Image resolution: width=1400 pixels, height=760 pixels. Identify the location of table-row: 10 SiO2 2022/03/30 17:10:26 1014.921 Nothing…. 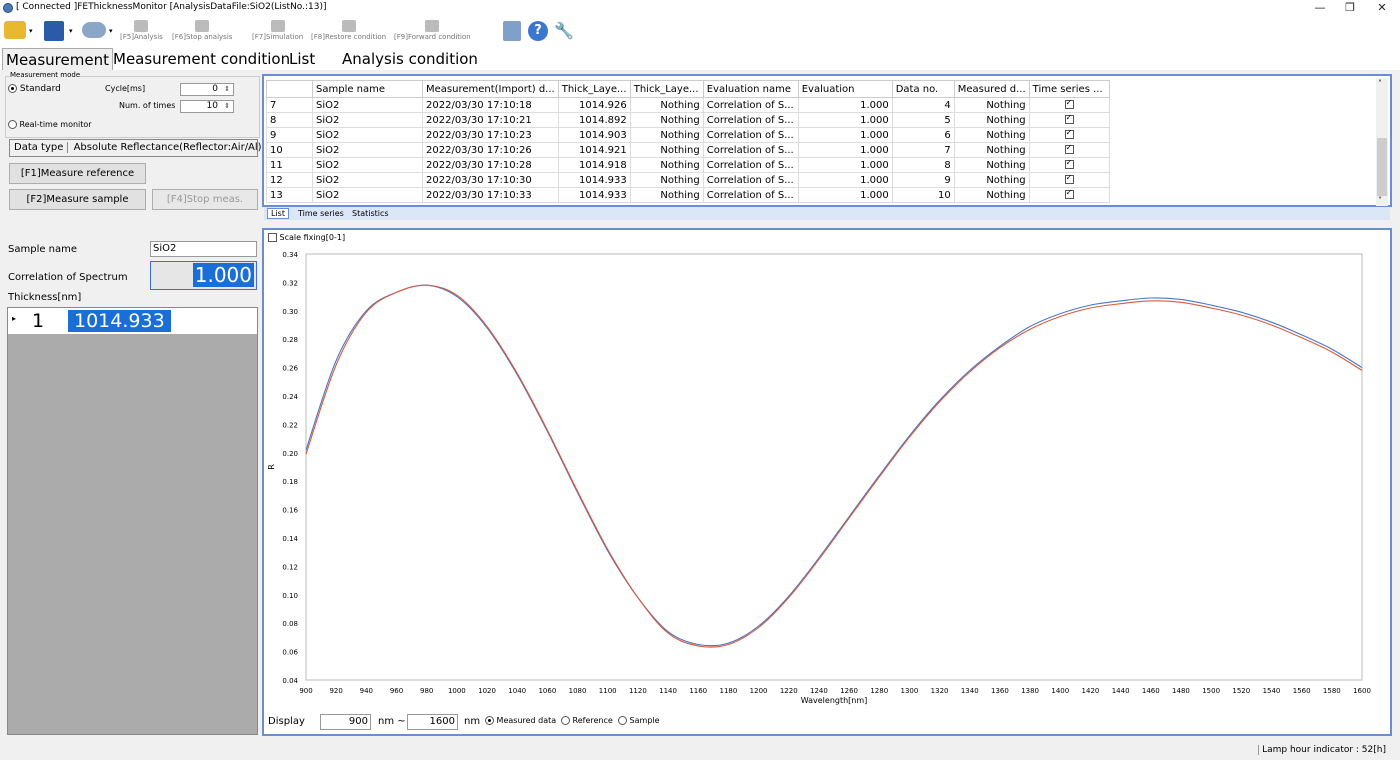
(688, 150).